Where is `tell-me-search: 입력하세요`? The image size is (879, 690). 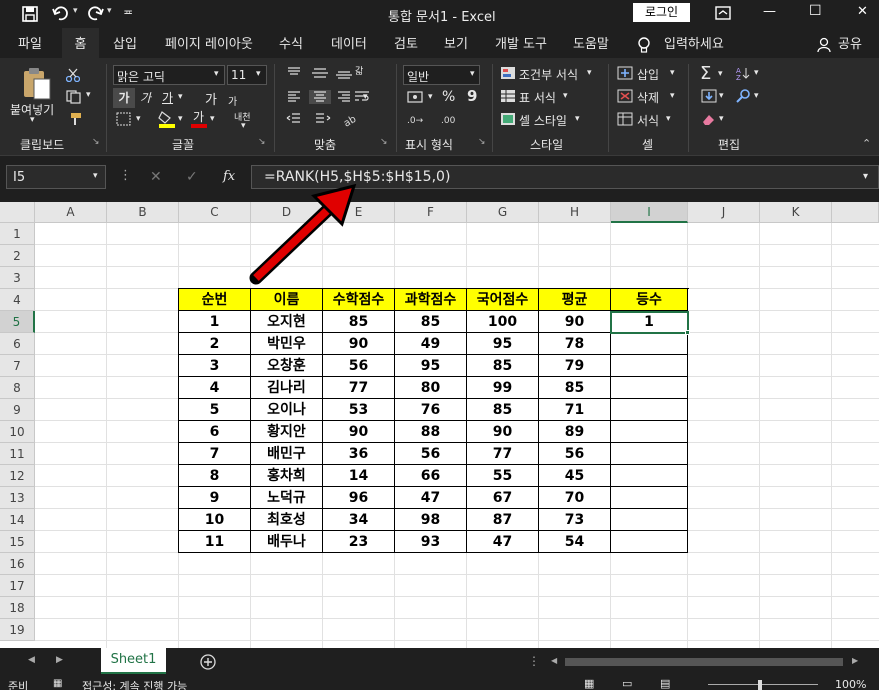 tell-me-search: 입력하세요 is located at coordinates (694, 45).